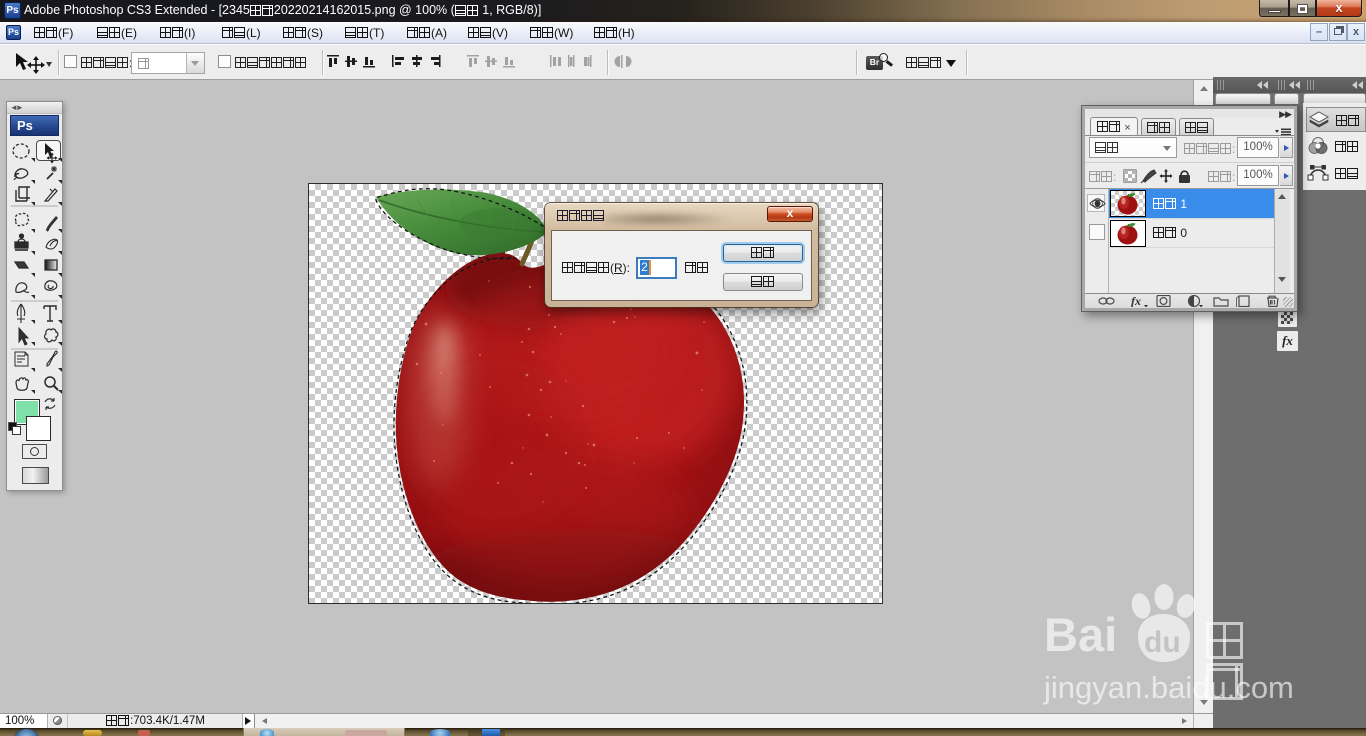 The height and width of the screenshot is (736, 1366). Describe the element at coordinates (1162, 642) in the screenshot. I see `svg-text: du` at that location.